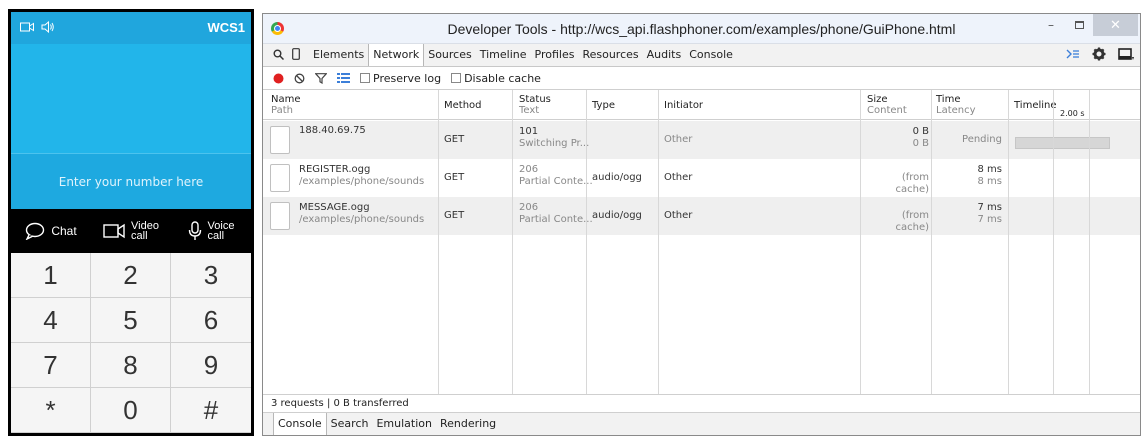 This screenshot has height=440, width=1146. Describe the element at coordinates (51, 365) in the screenshot. I see `key-7: 7` at that location.